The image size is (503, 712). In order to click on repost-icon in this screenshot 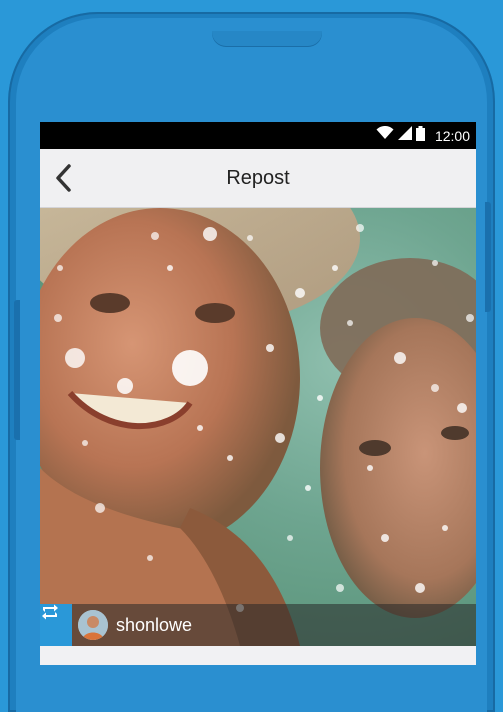, I will do `click(50, 612)`.